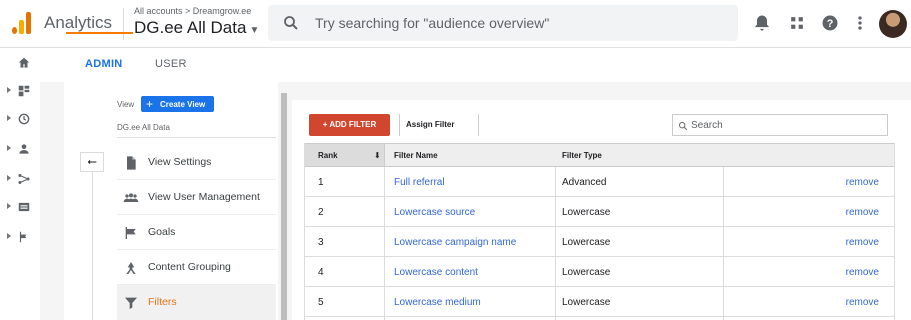  I want to click on filter-name-link: Lowercase campaign name, so click(455, 242).